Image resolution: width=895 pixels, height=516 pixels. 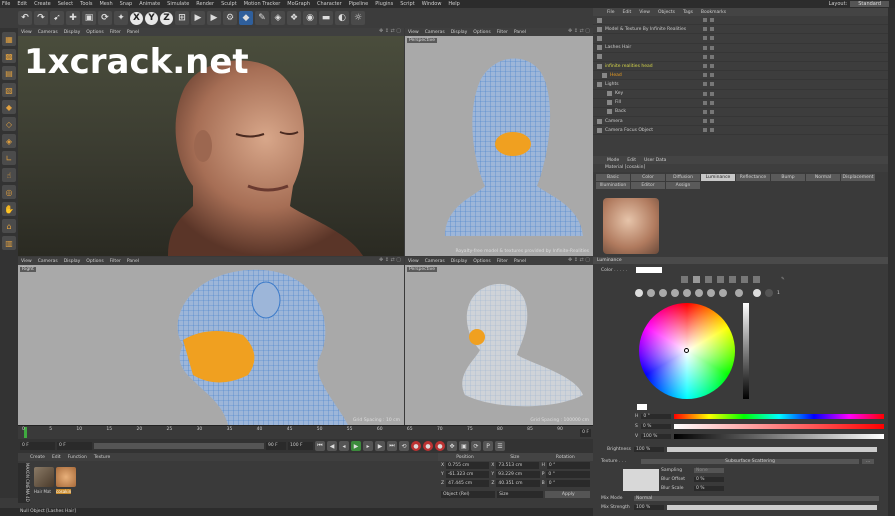 I want to click on points-mode-icon: ◆, so click(x=9, y=107).